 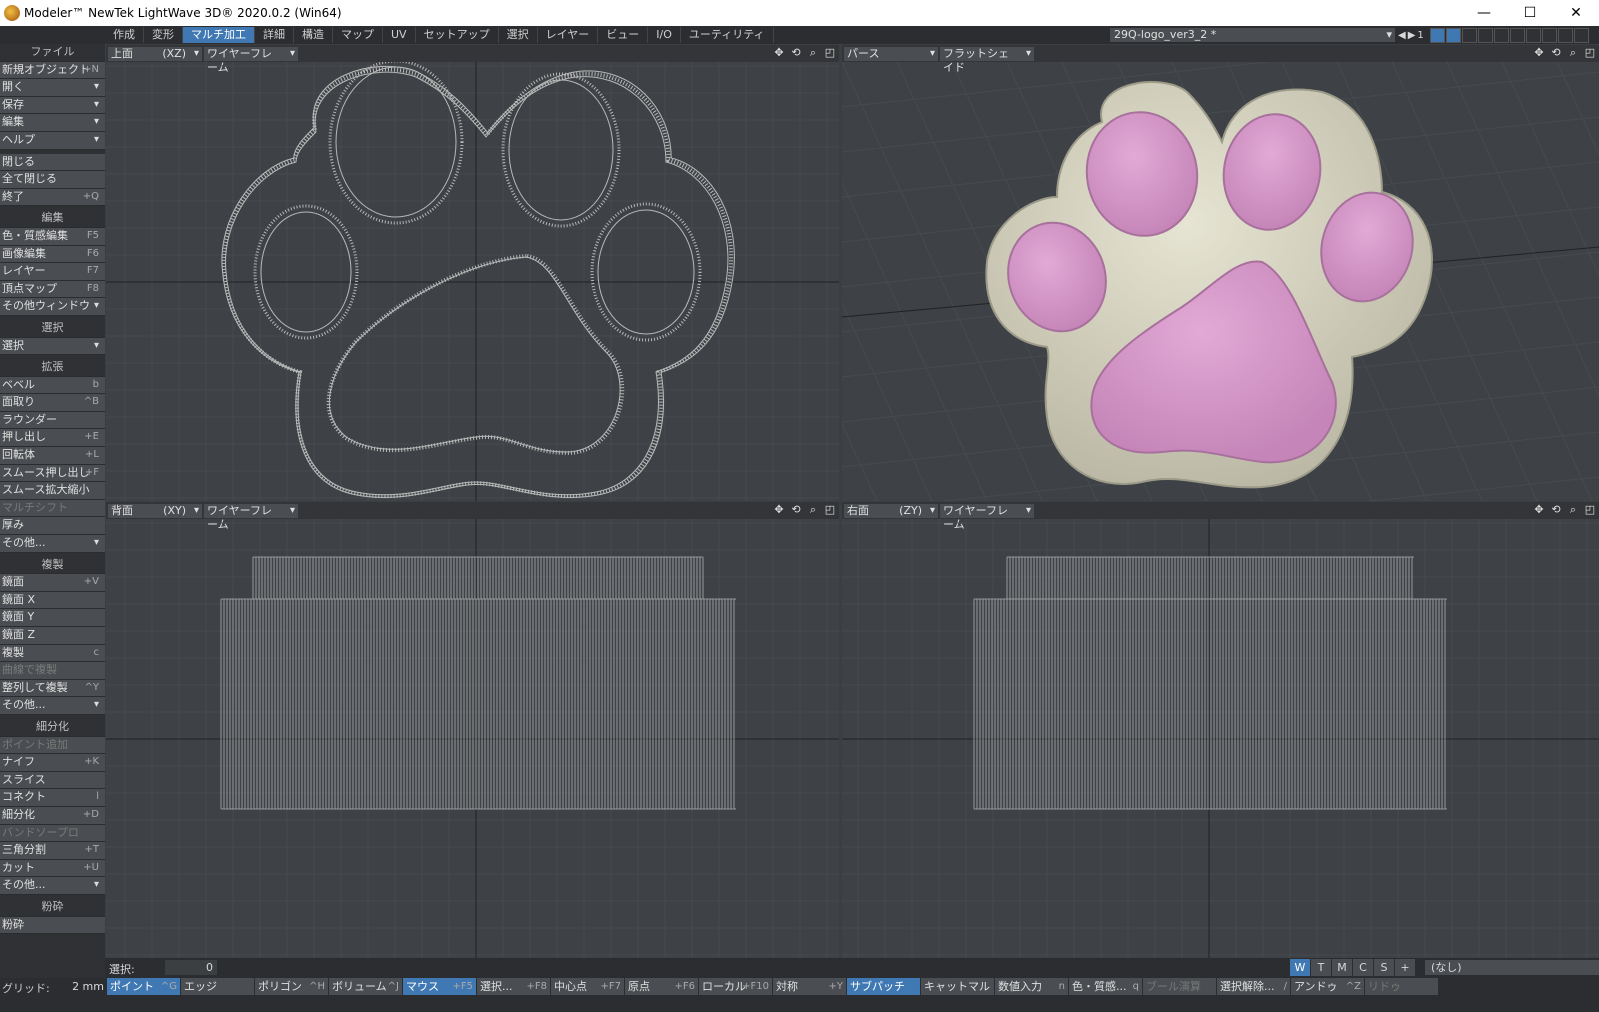 What do you see at coordinates (52, 70) in the screenshot?
I see `sidebar-item: 新規オブジェクト +N` at bounding box center [52, 70].